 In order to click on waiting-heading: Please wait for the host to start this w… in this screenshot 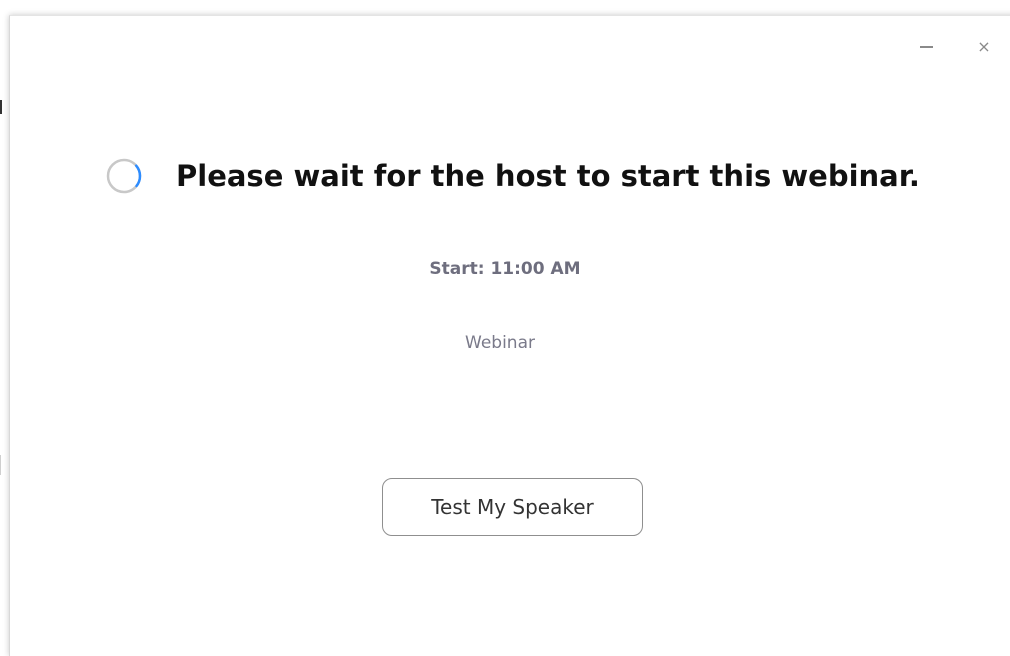, I will do `click(548, 176)`.